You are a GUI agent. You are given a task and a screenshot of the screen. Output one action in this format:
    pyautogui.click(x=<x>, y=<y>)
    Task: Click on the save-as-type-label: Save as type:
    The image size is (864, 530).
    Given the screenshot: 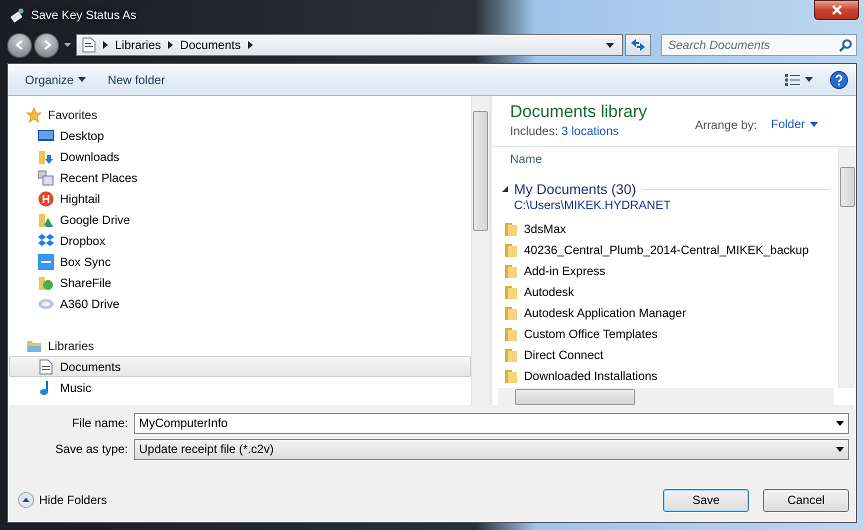 What is the action you would take?
    pyautogui.click(x=91, y=449)
    